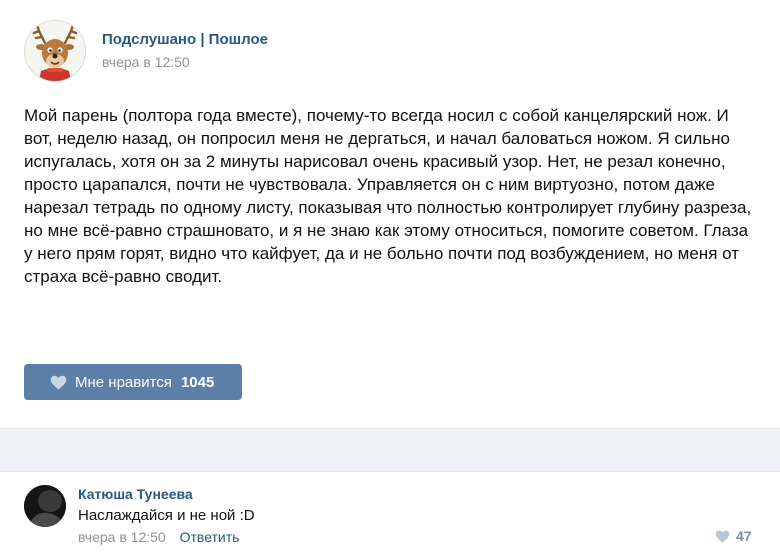 The height and width of the screenshot is (553, 780). What do you see at coordinates (166, 515) in the screenshot?
I see `comment-text: Наслаждайся и не ной :D` at bounding box center [166, 515].